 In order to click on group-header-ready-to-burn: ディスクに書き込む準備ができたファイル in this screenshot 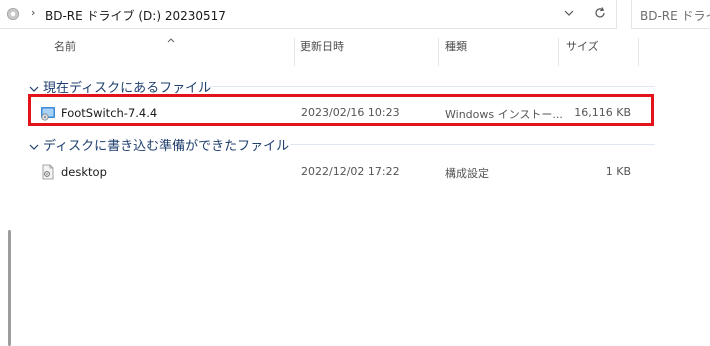, I will do `click(158, 144)`.